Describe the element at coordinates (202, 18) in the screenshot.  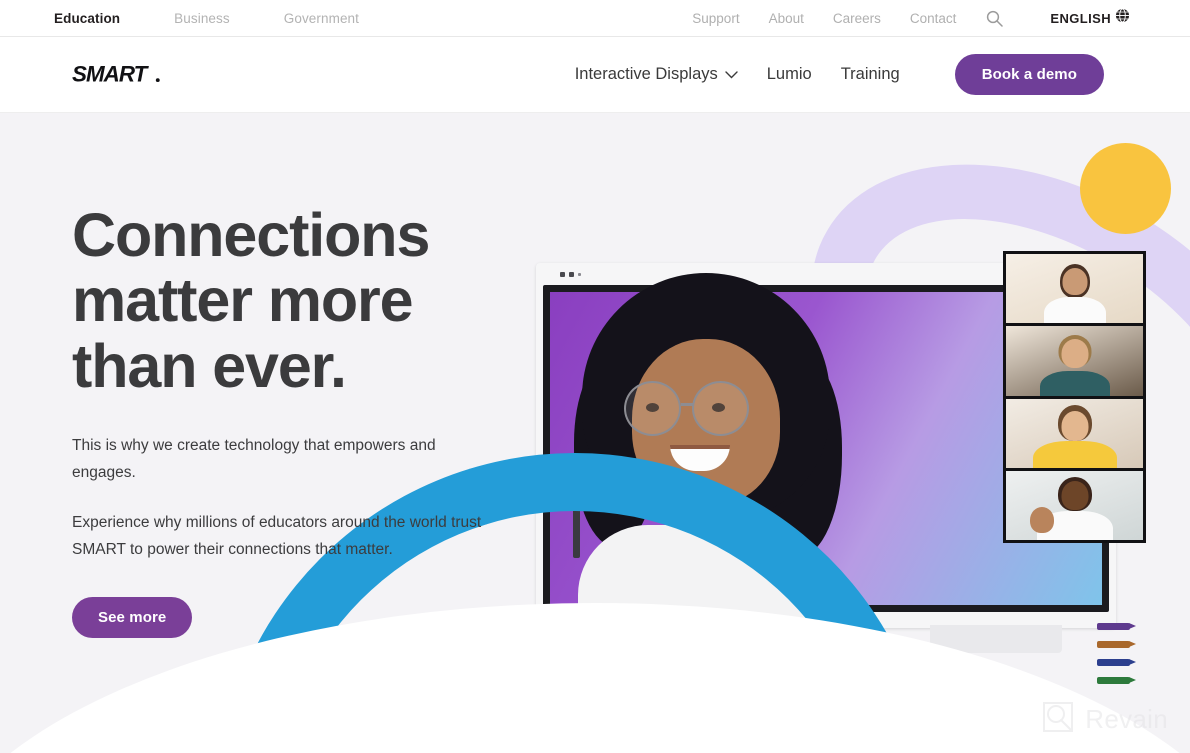
I see `audience-link-business: Business` at that location.